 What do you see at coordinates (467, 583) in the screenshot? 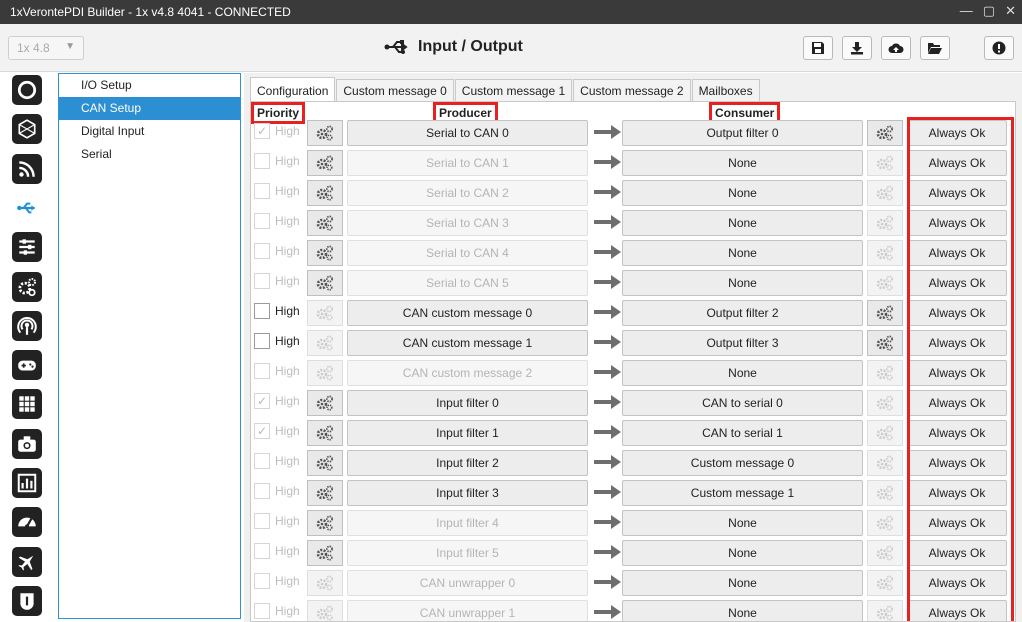
I see `producer-button: CAN unwrapper 0` at bounding box center [467, 583].